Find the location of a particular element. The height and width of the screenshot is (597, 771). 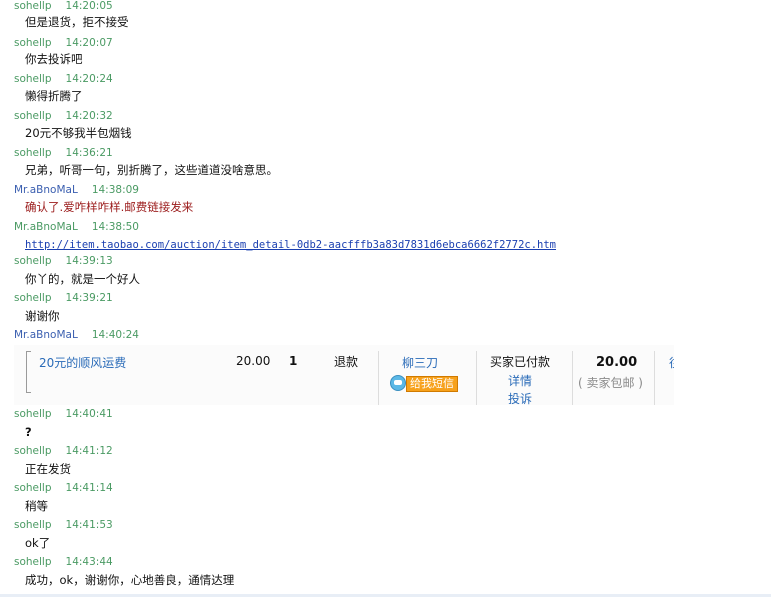

message-text: 20元不够我半包烟钱 is located at coordinates (78, 133).